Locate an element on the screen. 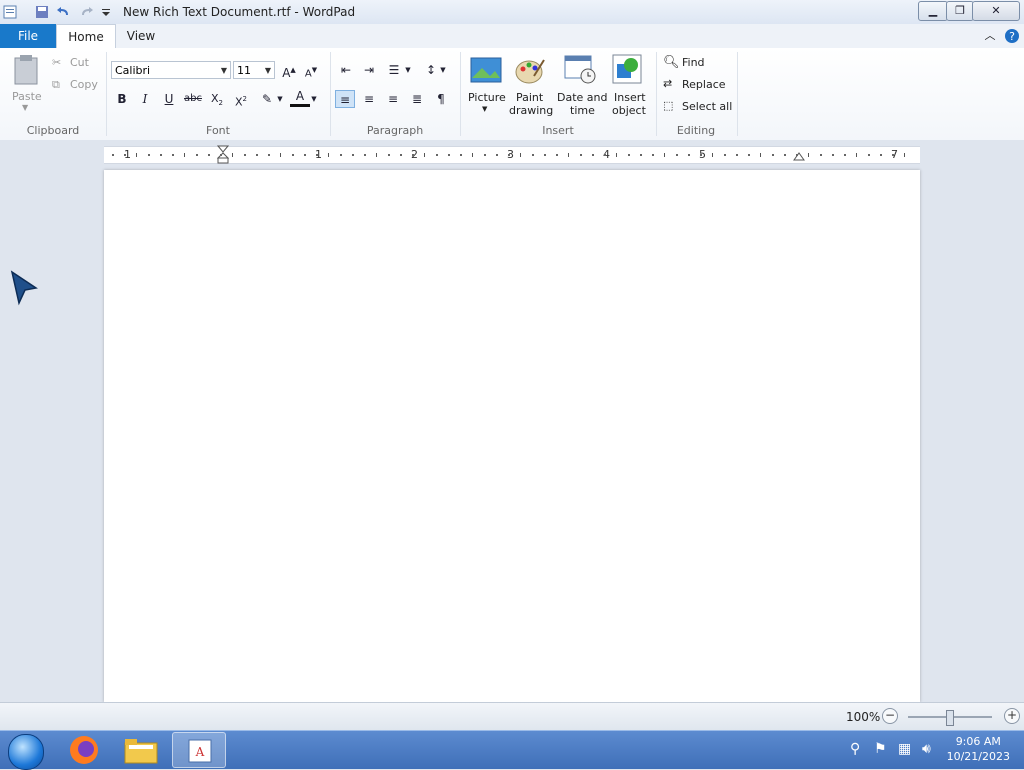 The image size is (1024, 770). insert-group-label: Insert is located at coordinates (558, 130).